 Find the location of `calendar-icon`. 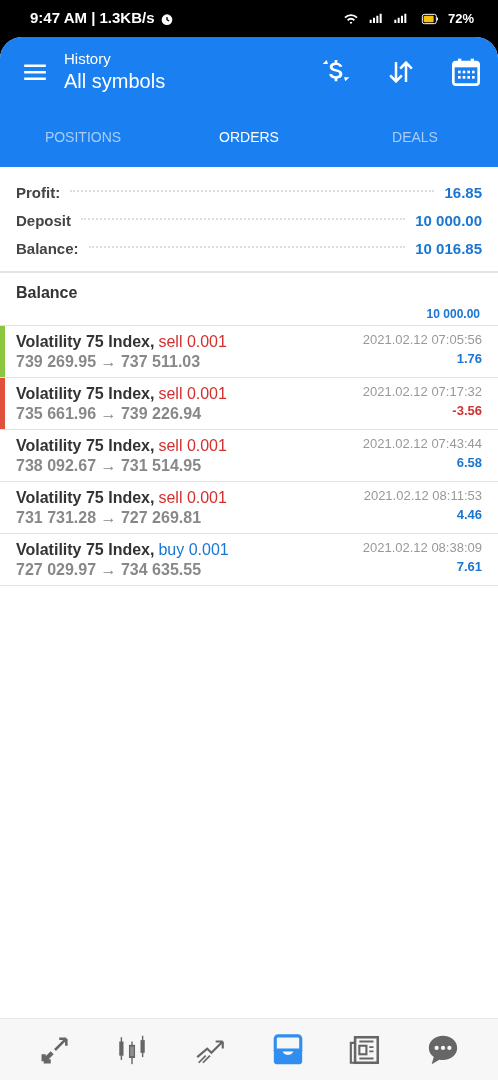

calendar-icon is located at coordinates (466, 72).